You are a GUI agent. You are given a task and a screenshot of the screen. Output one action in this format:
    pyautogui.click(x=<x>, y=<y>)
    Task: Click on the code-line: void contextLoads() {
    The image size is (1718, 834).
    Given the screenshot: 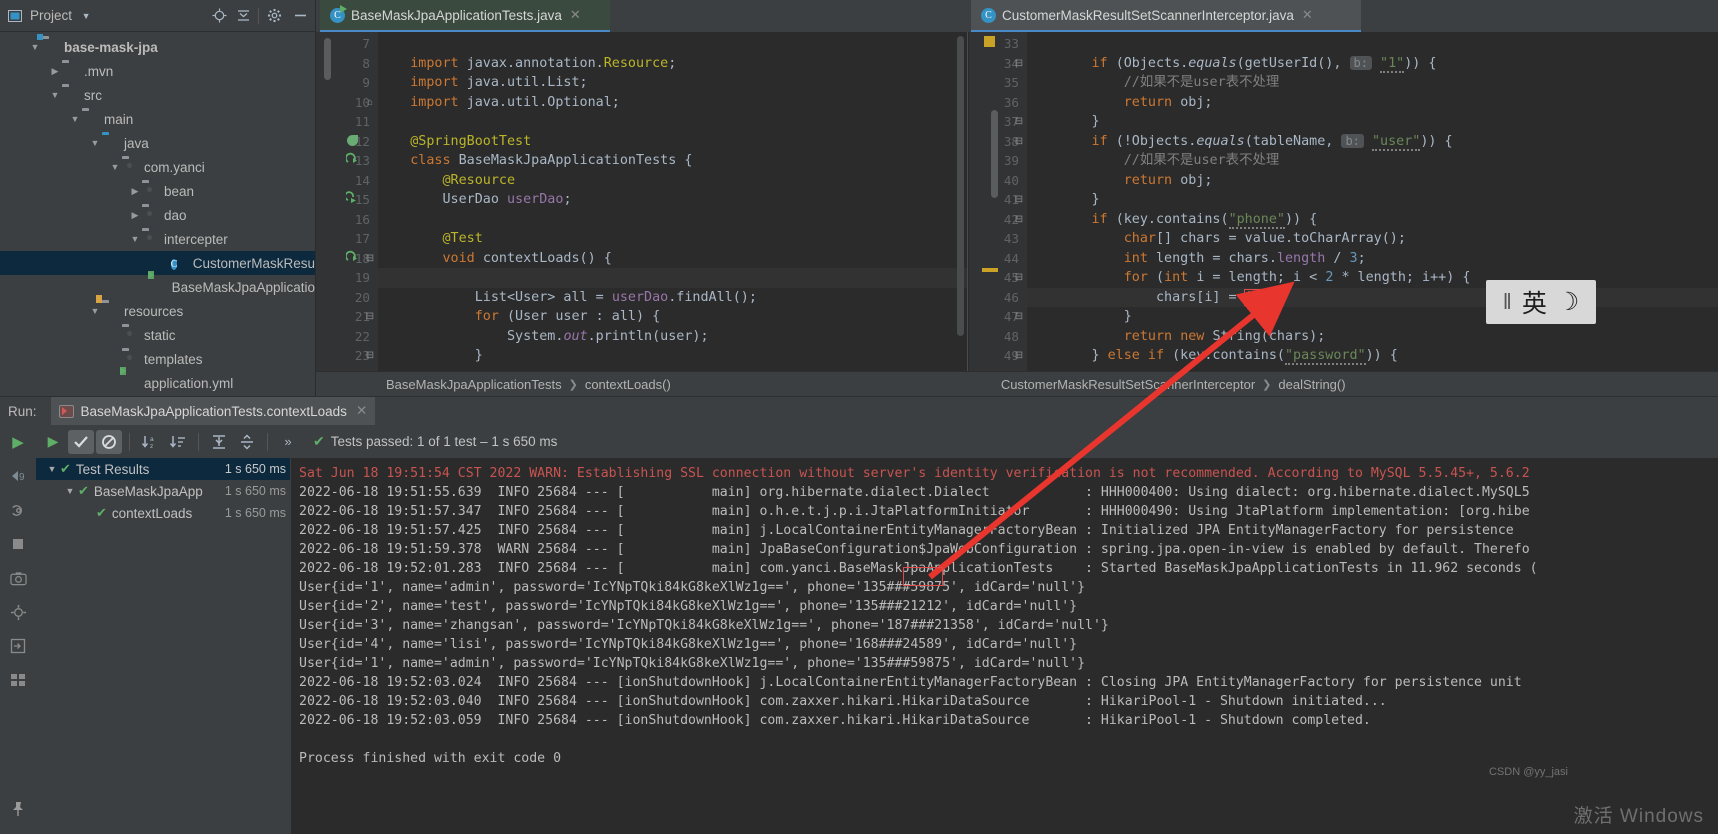 What is the action you would take?
    pyautogui.click(x=672, y=259)
    